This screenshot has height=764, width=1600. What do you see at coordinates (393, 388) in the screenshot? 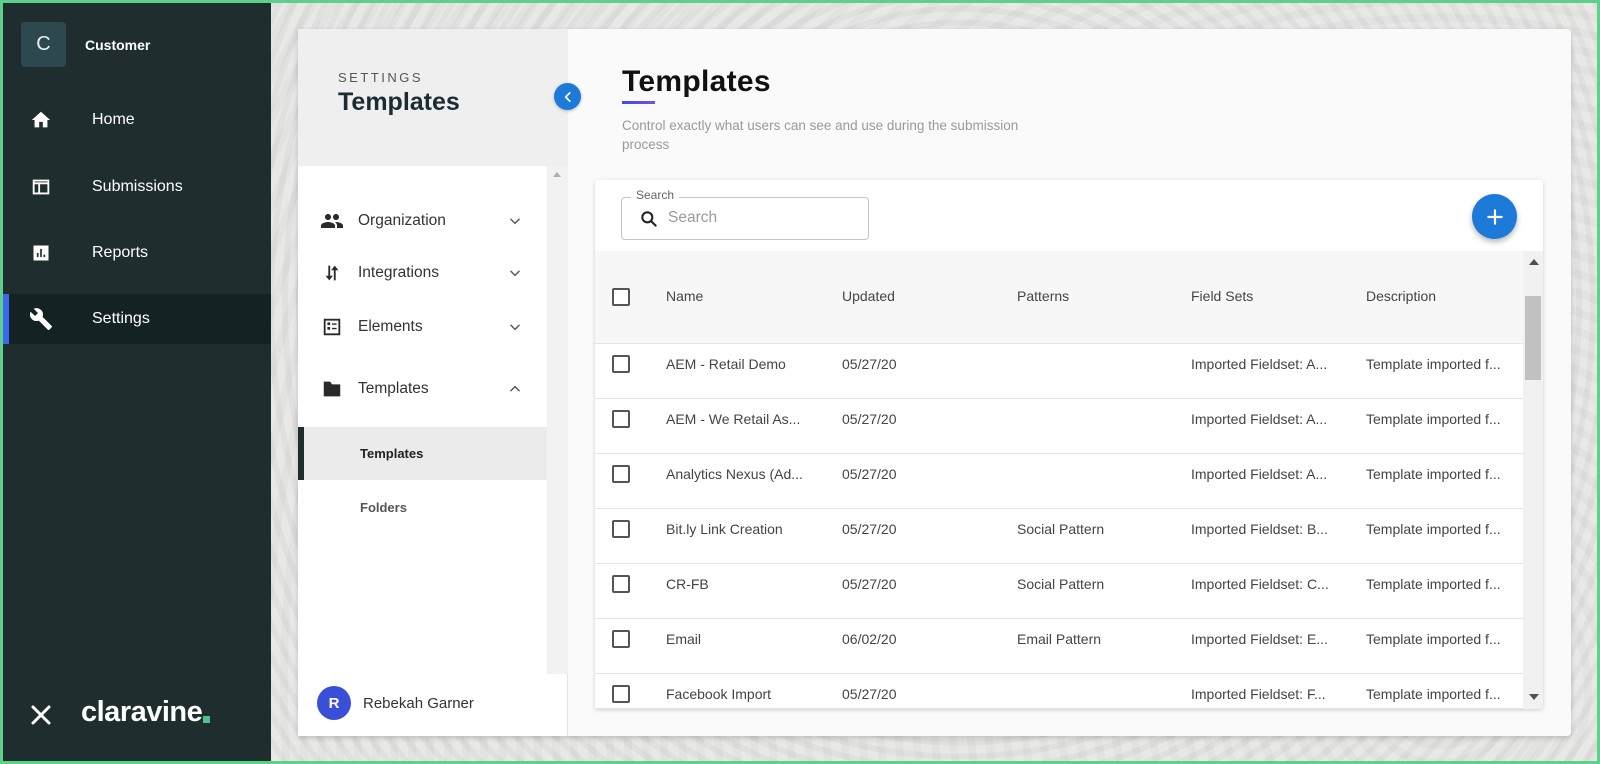
I see `section-label: Templates` at bounding box center [393, 388].